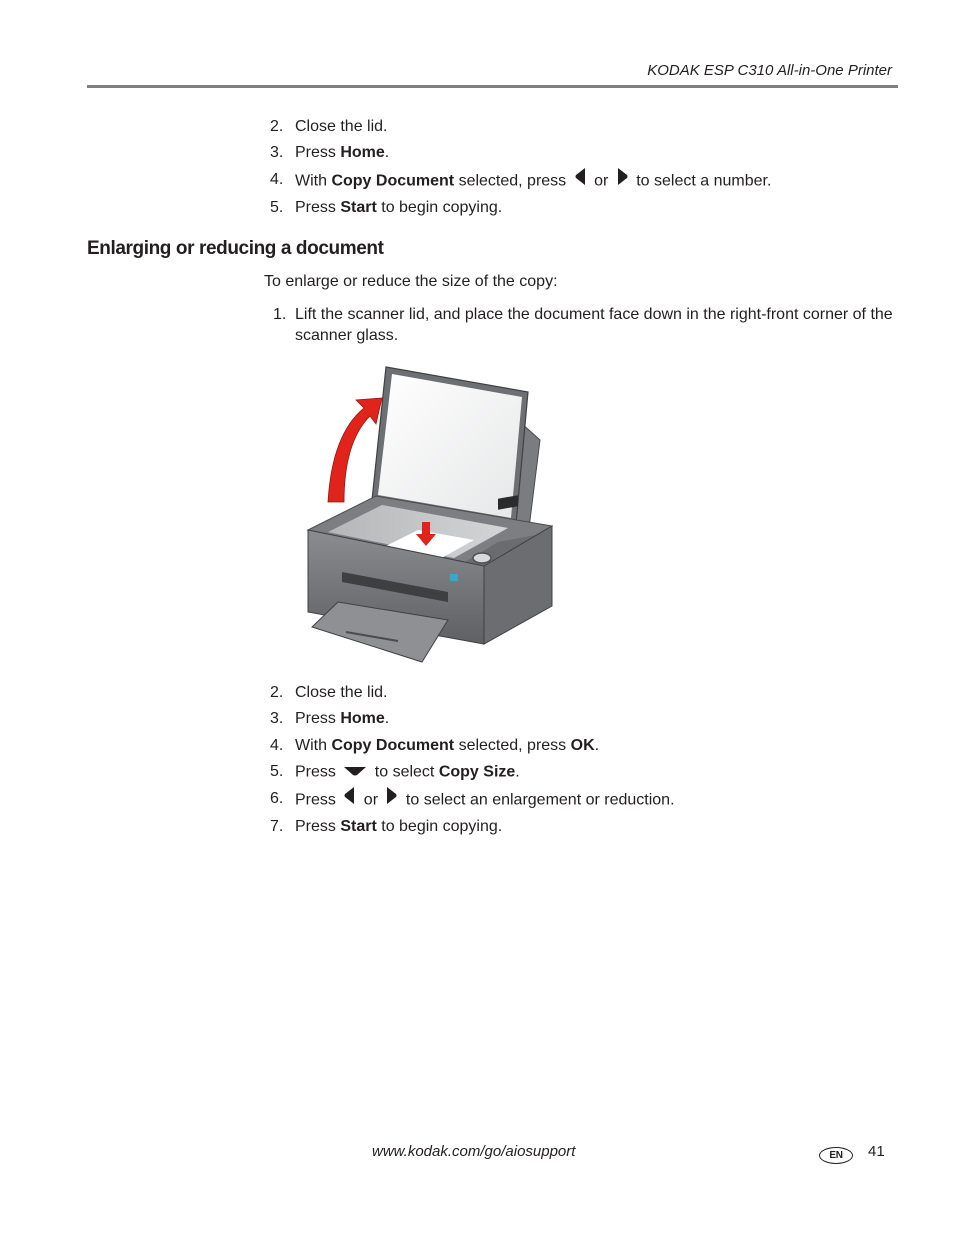 This screenshot has height=1235, width=954. Describe the element at coordinates (701, 180) in the screenshot. I see `step-text: to select a number.` at that location.